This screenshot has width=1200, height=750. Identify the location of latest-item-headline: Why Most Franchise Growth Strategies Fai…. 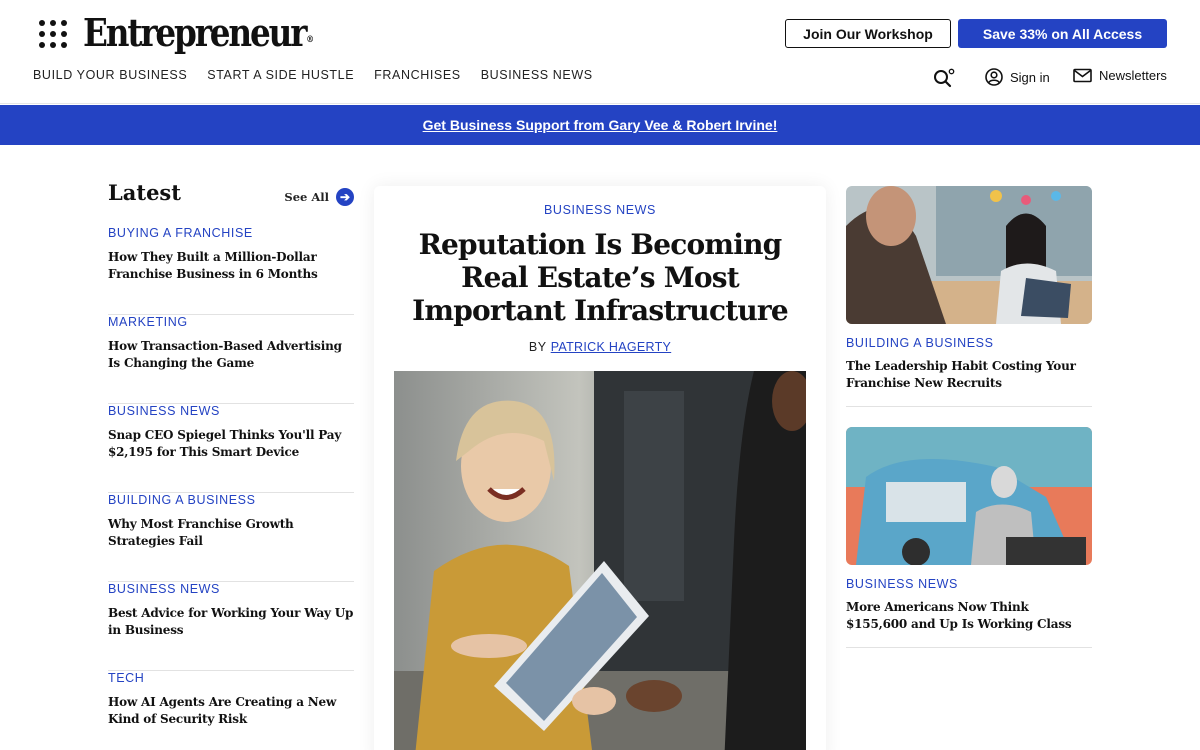
(201, 532).